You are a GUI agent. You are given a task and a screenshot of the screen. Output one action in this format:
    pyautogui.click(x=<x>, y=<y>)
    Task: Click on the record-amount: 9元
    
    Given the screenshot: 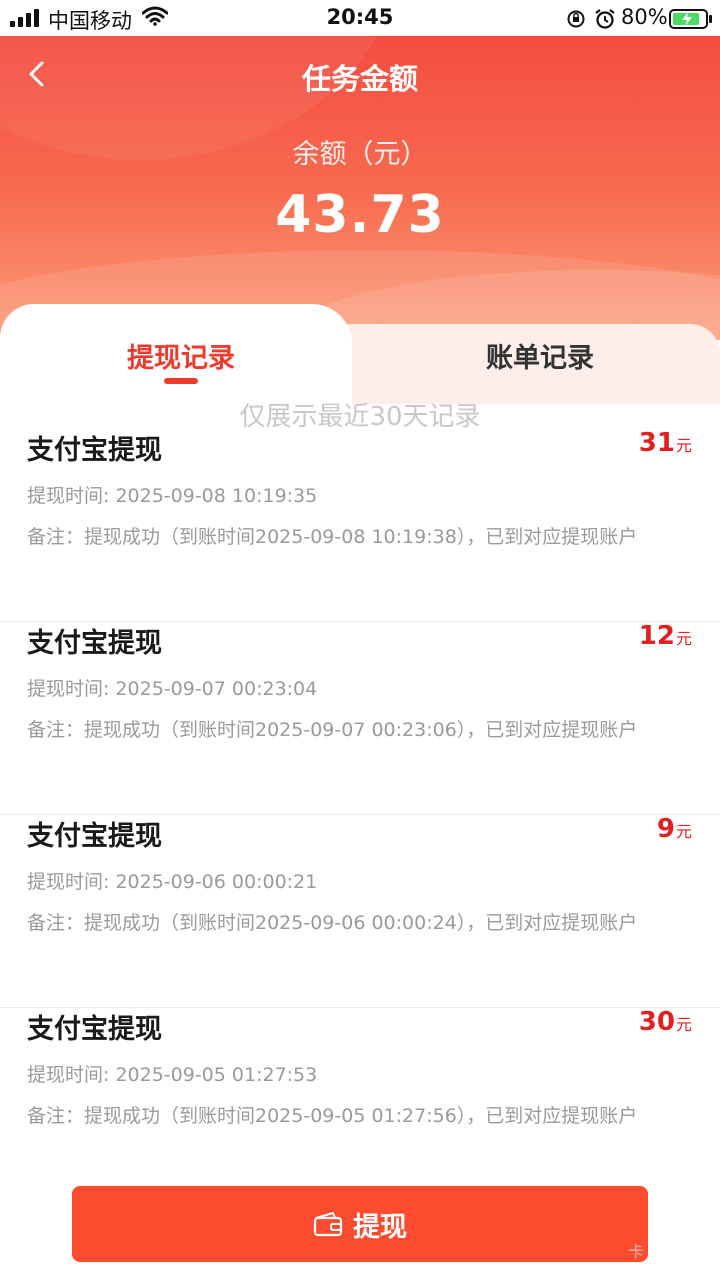 What is the action you would take?
    pyautogui.click(x=674, y=829)
    